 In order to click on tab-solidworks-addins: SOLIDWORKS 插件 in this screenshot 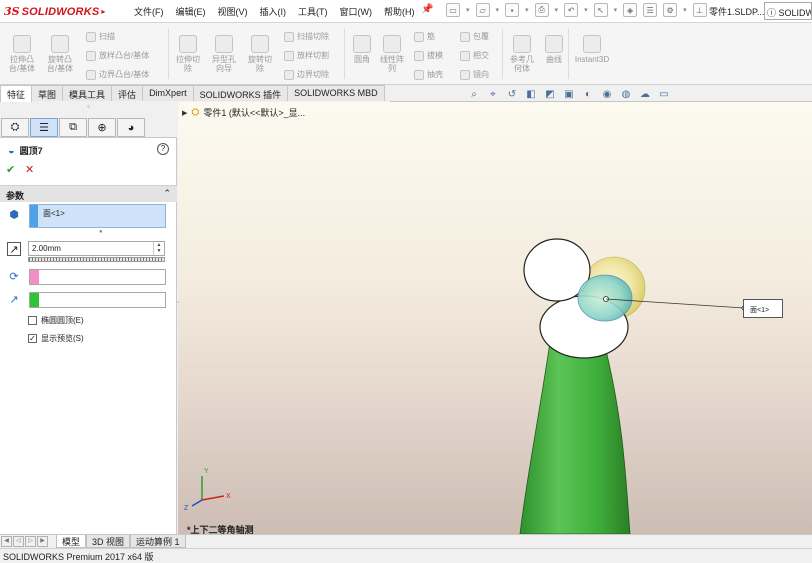, I will do `click(240, 93)`.